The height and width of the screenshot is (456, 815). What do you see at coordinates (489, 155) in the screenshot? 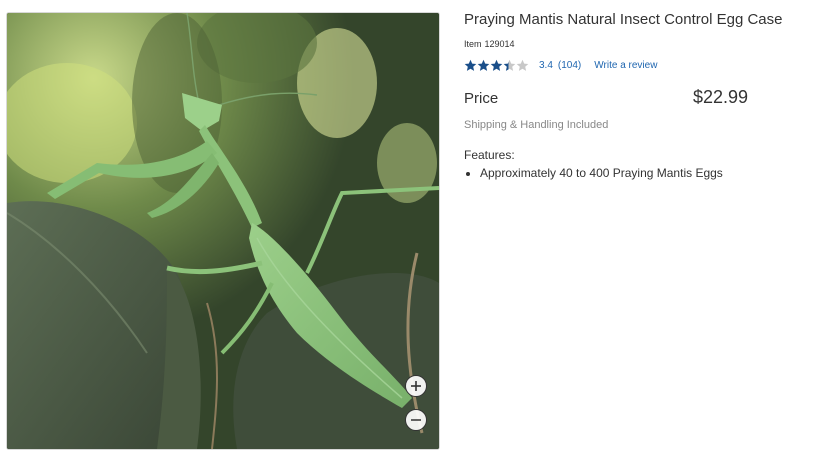
I see `features-label: Features:` at bounding box center [489, 155].